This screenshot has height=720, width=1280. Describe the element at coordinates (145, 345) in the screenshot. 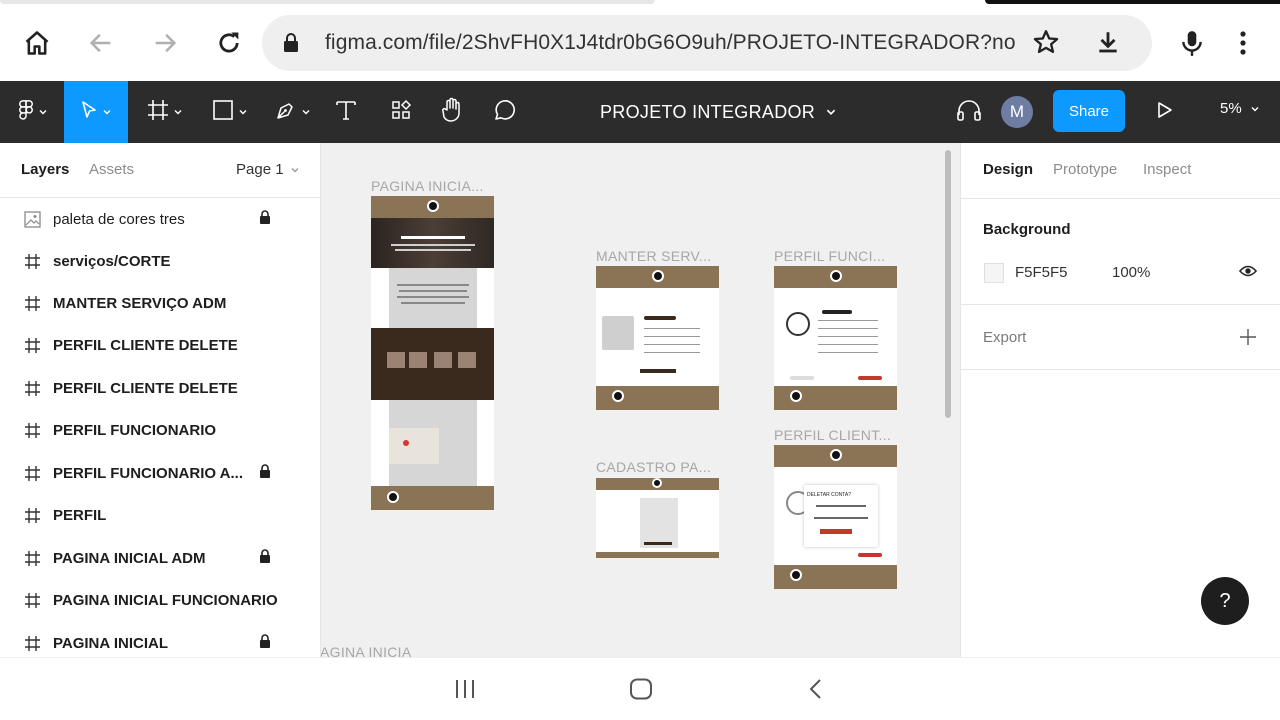

I see `layer-name: PERFIL CLIENTE DELETE` at that location.